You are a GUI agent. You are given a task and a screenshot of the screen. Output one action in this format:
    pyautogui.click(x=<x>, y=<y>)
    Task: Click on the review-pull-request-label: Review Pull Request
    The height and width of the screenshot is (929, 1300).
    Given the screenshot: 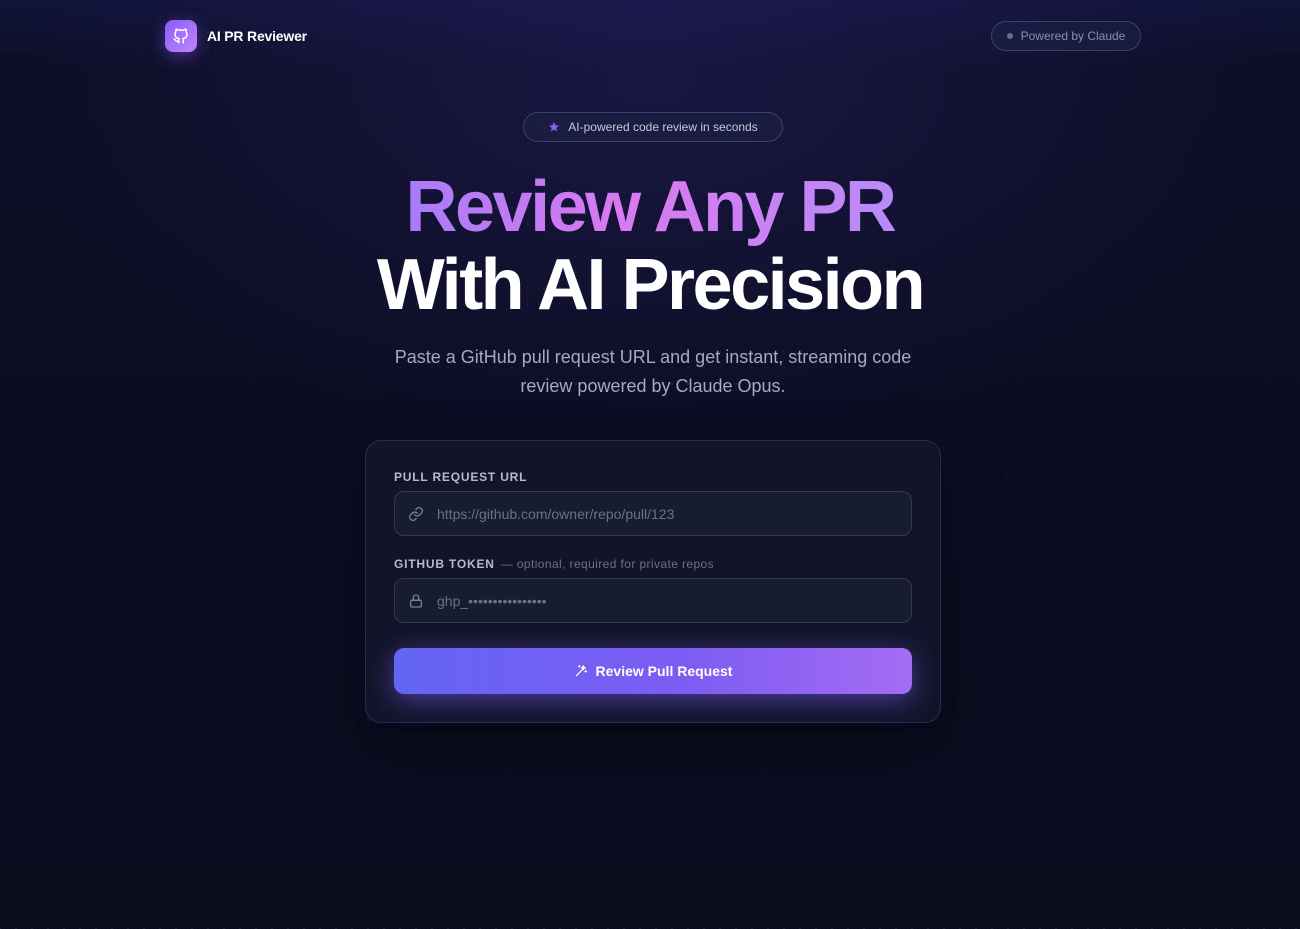 What is the action you would take?
    pyautogui.click(x=664, y=671)
    